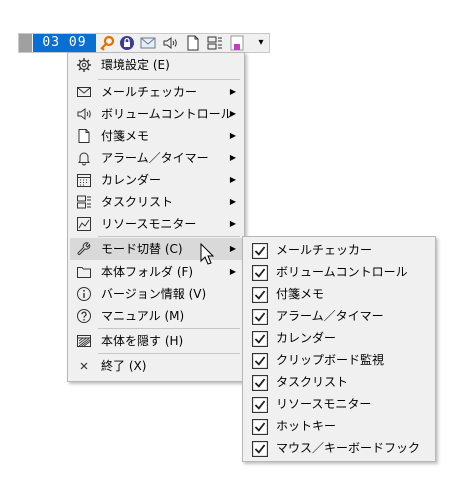 The image size is (458, 480). I want to click on menu-item: モード切替 (C) ▶, so click(156, 249).